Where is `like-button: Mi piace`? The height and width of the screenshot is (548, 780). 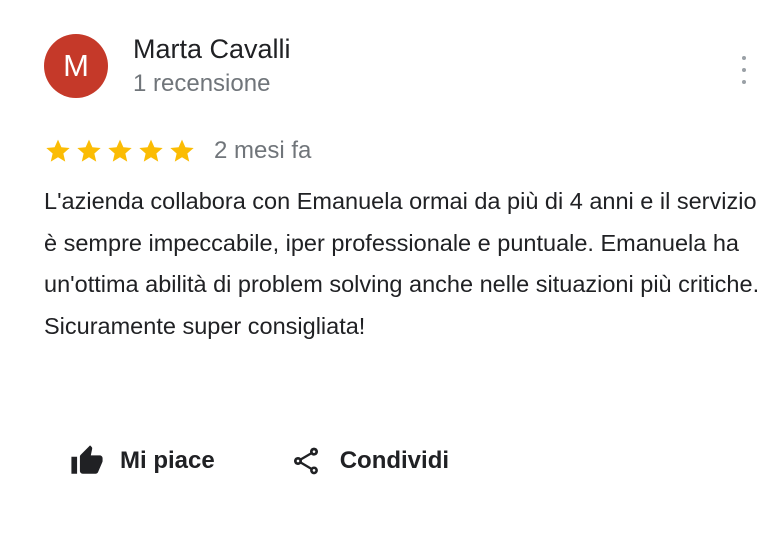
like-button: Mi piace is located at coordinates (142, 461).